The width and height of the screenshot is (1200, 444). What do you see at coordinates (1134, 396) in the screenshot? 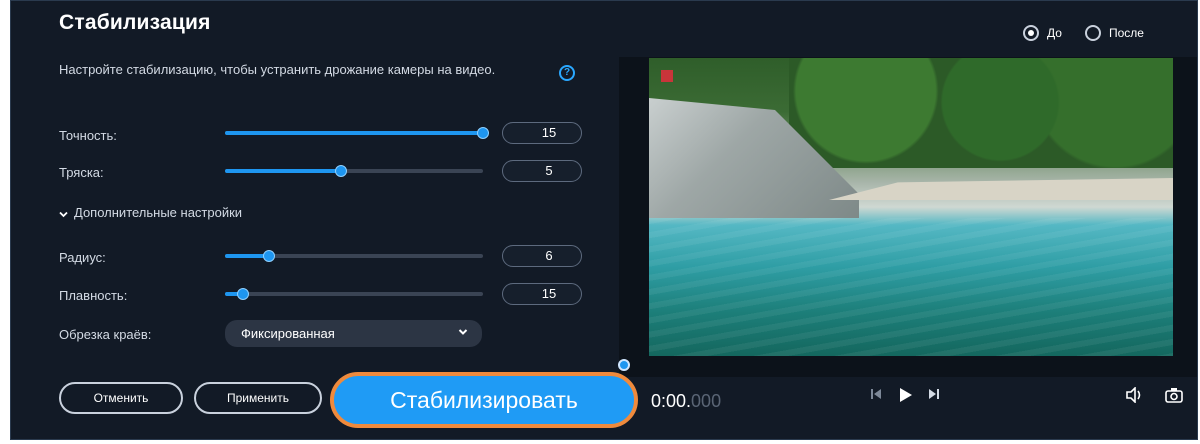
I see `volume-icon` at bounding box center [1134, 396].